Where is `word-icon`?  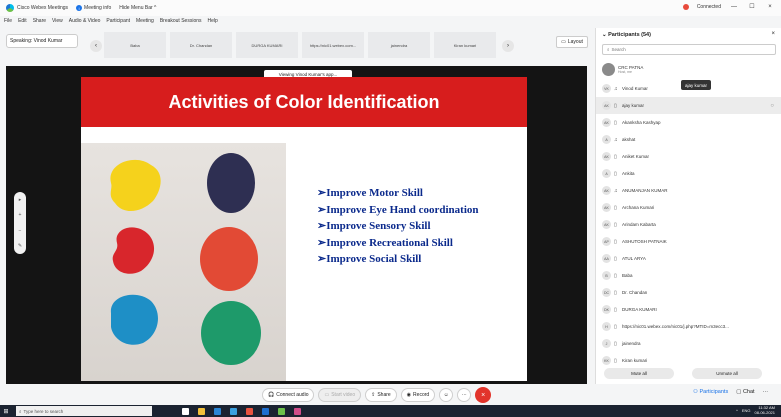
word-icon is located at coordinates (265, 411).